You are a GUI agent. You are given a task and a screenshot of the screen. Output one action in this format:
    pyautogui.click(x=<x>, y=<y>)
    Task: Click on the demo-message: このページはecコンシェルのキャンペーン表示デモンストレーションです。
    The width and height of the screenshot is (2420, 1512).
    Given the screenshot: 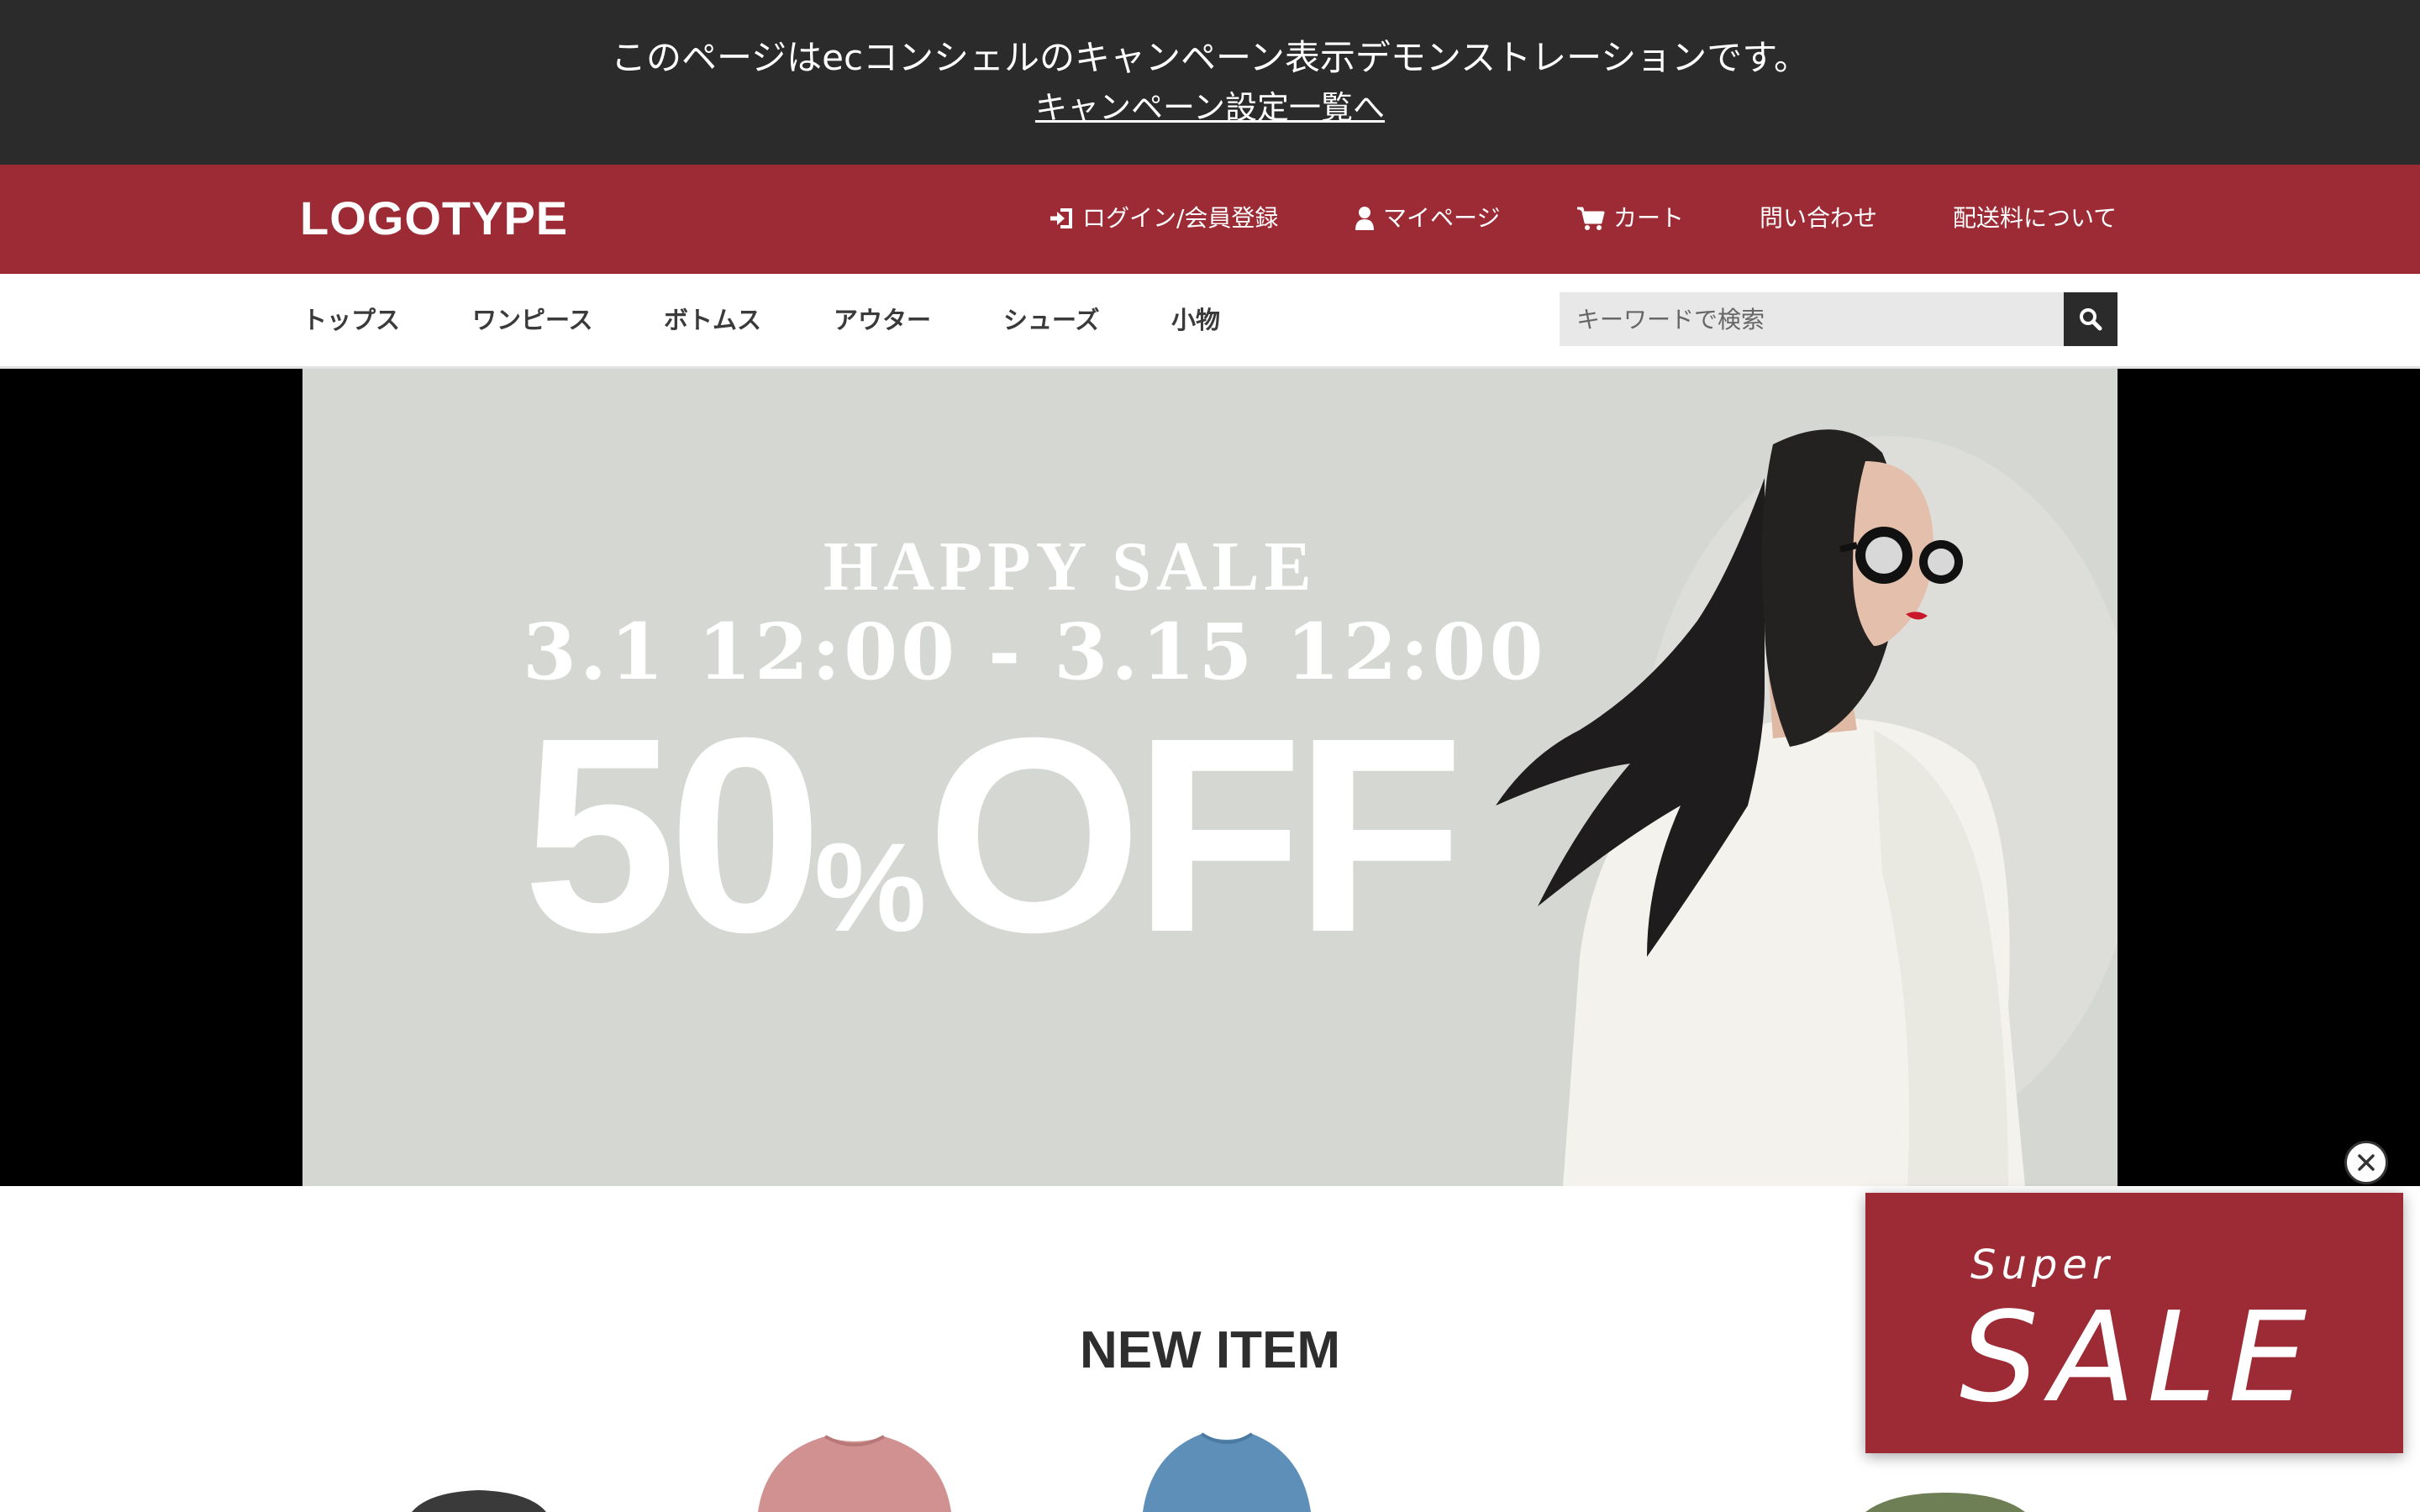 What is the action you would take?
    pyautogui.click(x=1210, y=57)
    